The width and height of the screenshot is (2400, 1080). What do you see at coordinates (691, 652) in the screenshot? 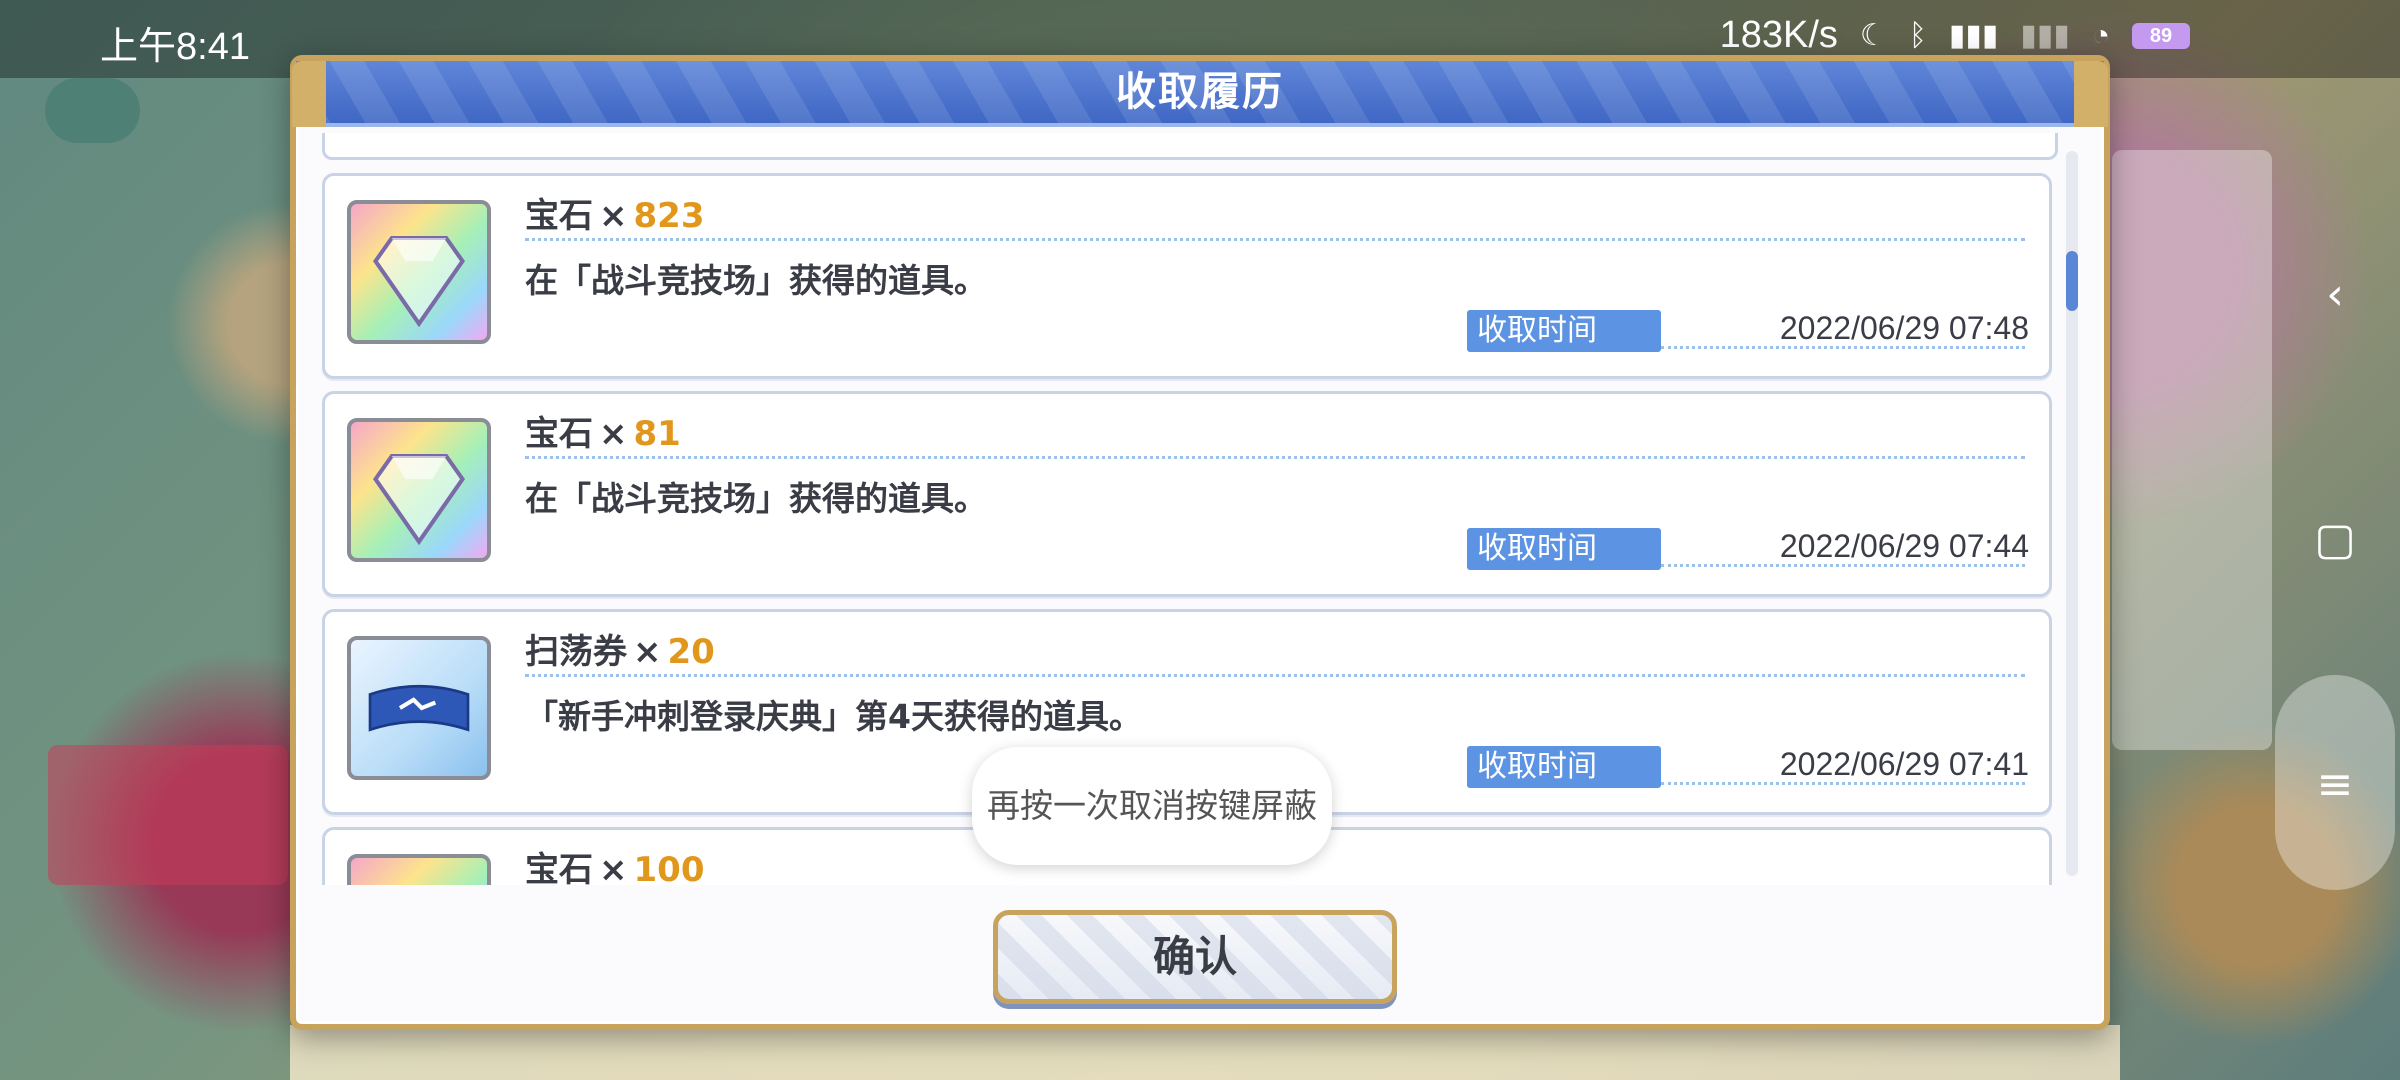
I see `item-quantity: 20` at bounding box center [691, 652].